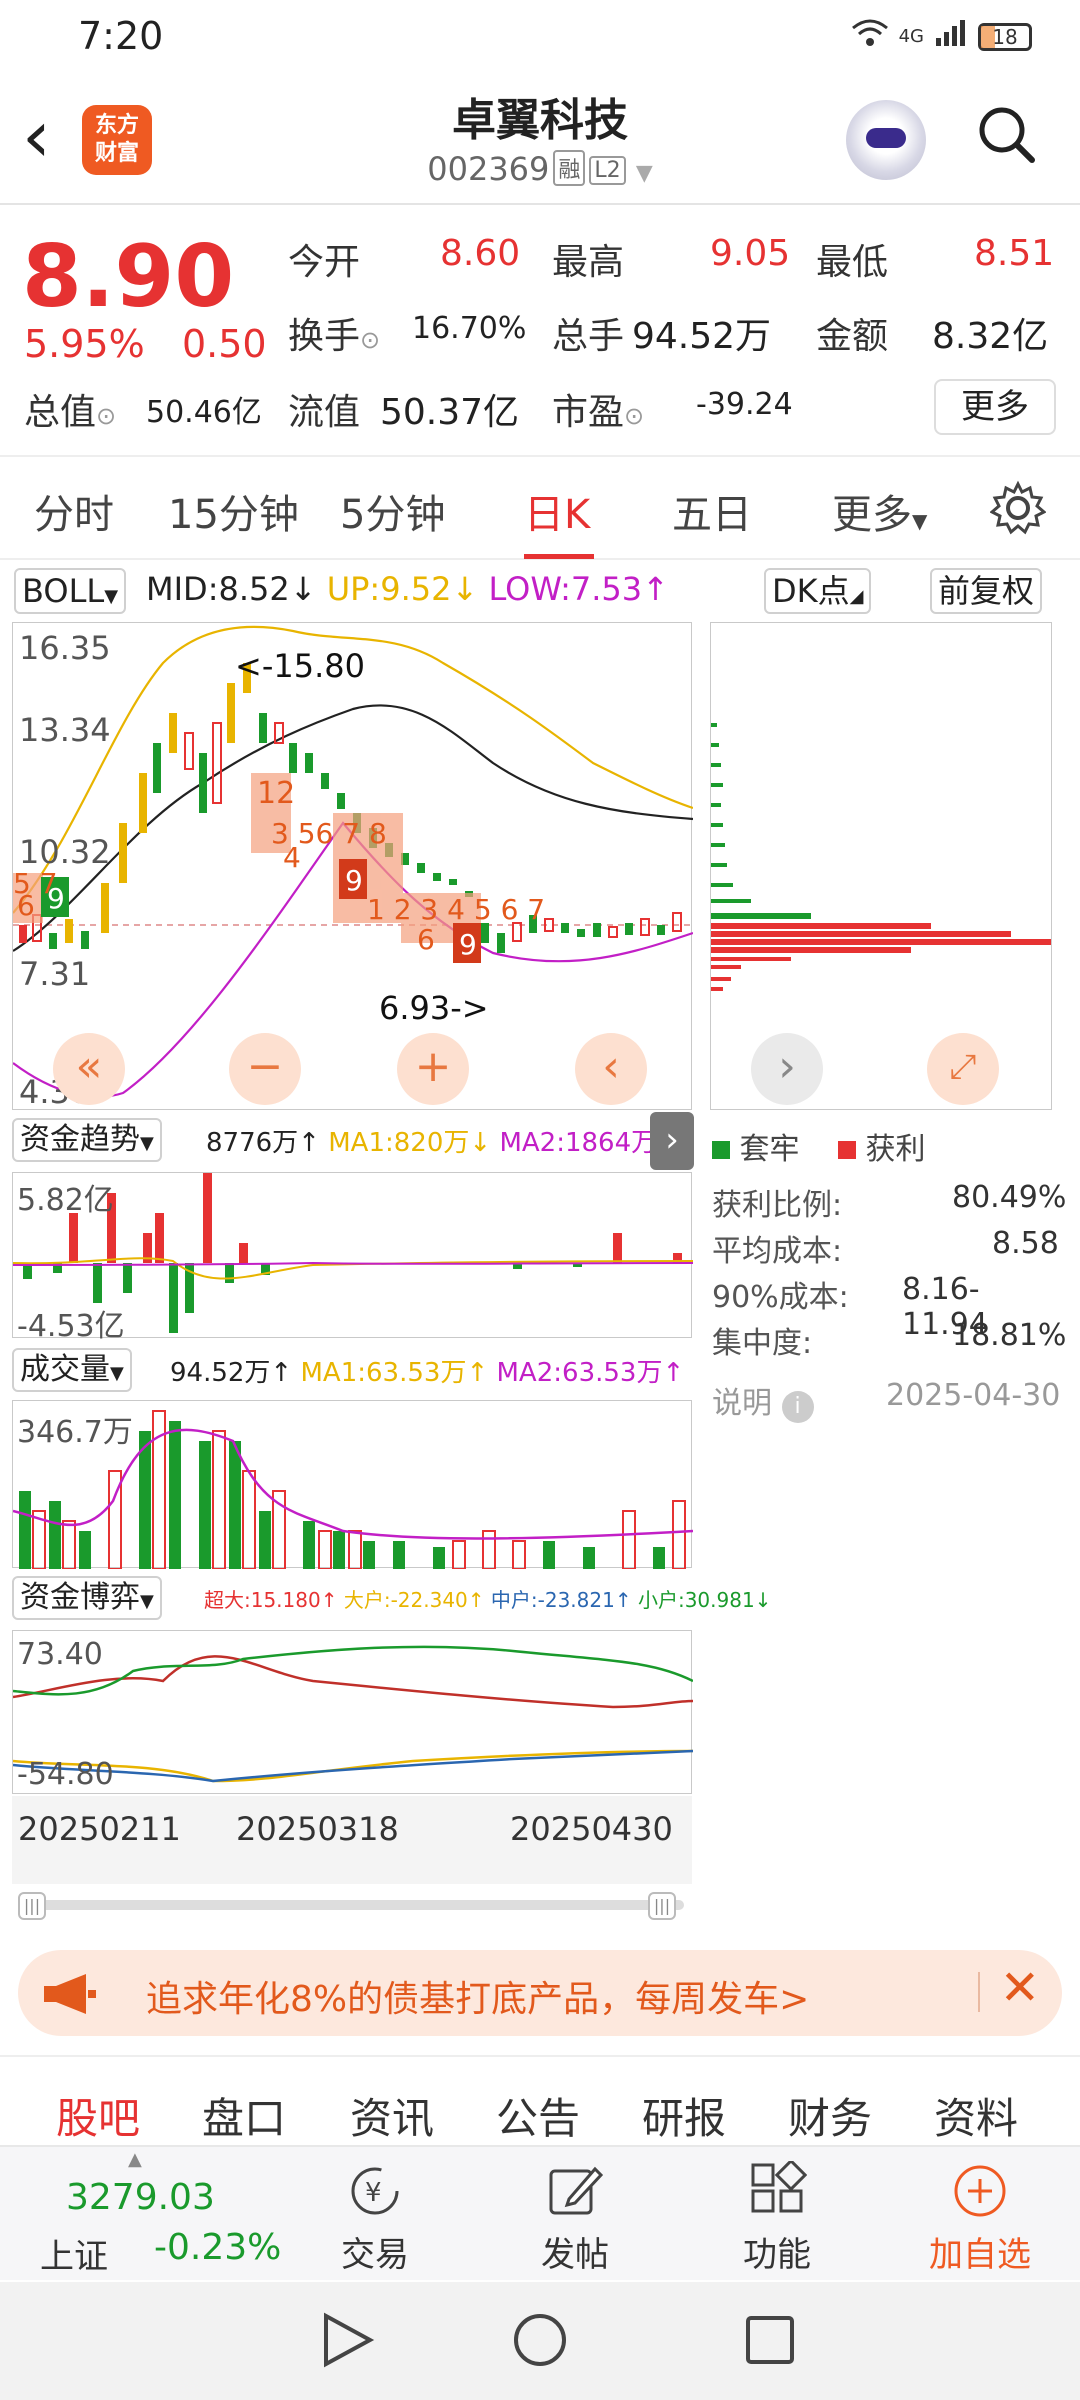  What do you see at coordinates (830, 2115) in the screenshot?
I see `tab-financials: 财务` at bounding box center [830, 2115].